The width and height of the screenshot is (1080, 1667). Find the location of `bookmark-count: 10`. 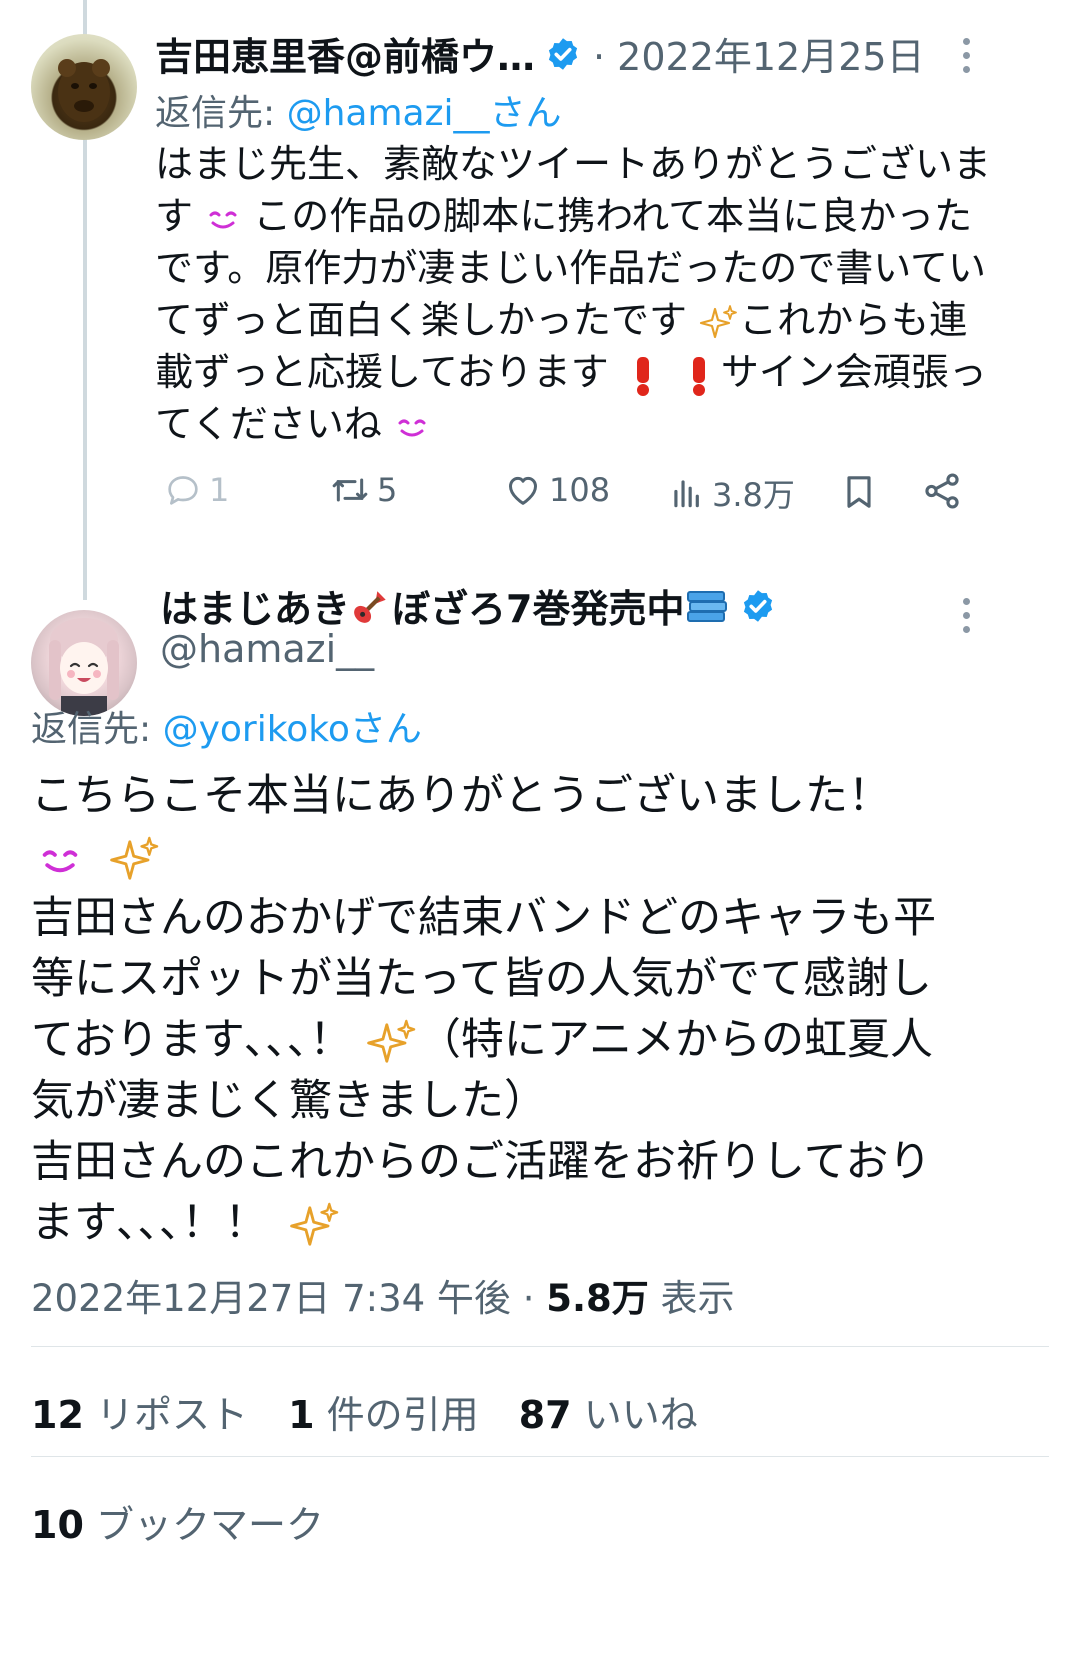

bookmark-count: 10 is located at coordinates (57, 1525).